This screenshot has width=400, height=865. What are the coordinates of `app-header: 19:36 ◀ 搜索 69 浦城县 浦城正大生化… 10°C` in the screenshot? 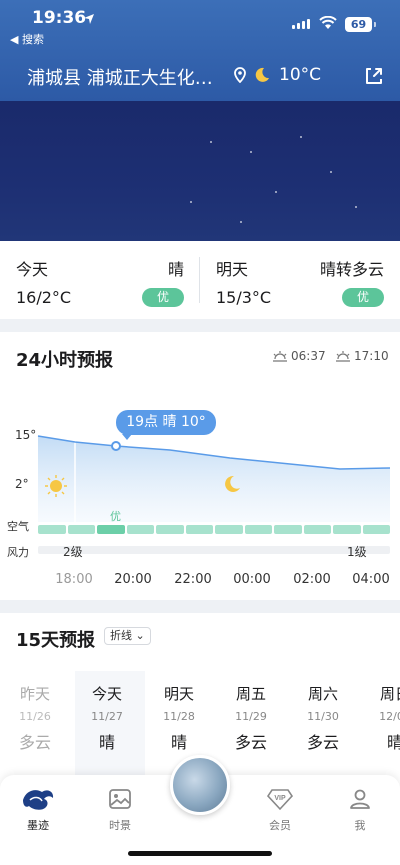 It's located at (200, 50).